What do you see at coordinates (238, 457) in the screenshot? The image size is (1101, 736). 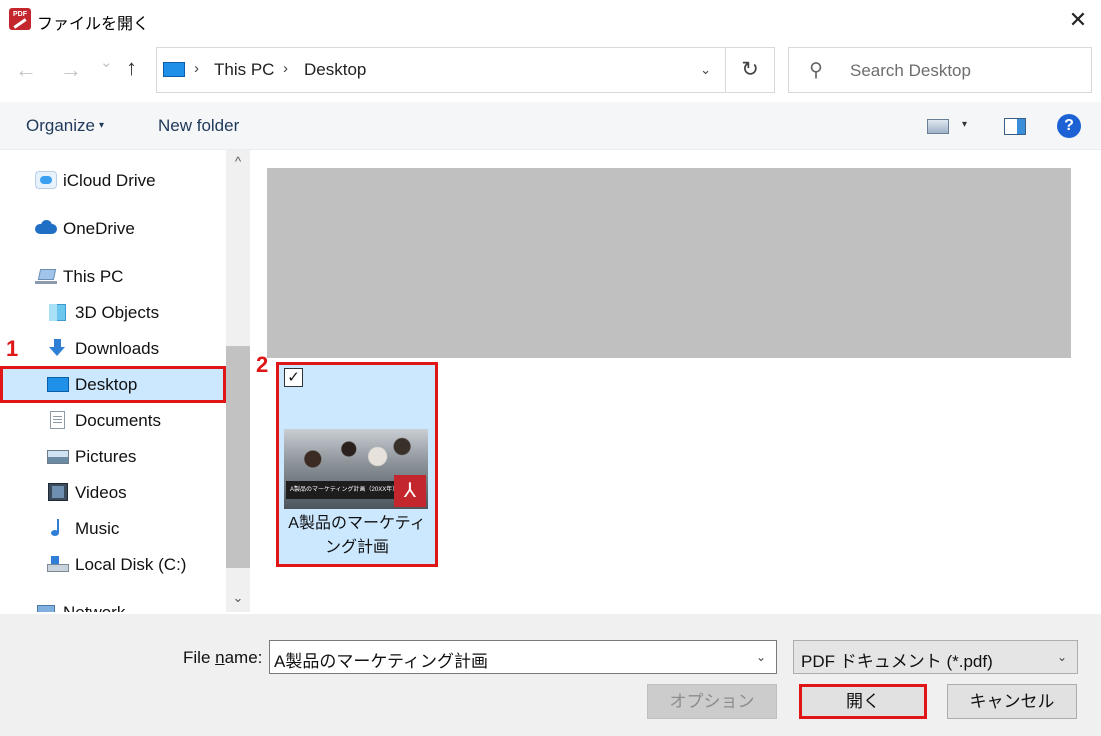 I see `sidebar-scrollbar-thumb` at bounding box center [238, 457].